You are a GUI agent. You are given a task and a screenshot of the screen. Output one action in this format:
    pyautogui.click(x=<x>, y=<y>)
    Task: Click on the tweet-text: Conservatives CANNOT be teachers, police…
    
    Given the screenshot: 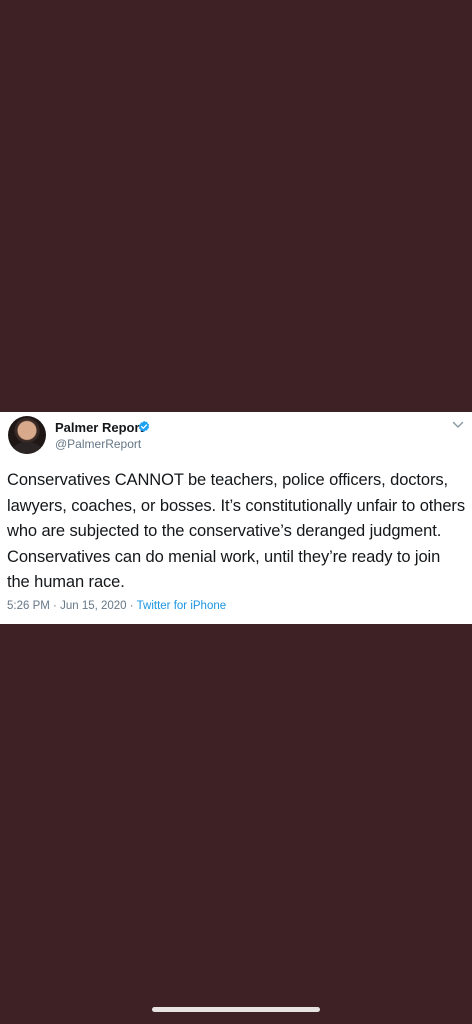 What is the action you would take?
    pyautogui.click(x=236, y=531)
    